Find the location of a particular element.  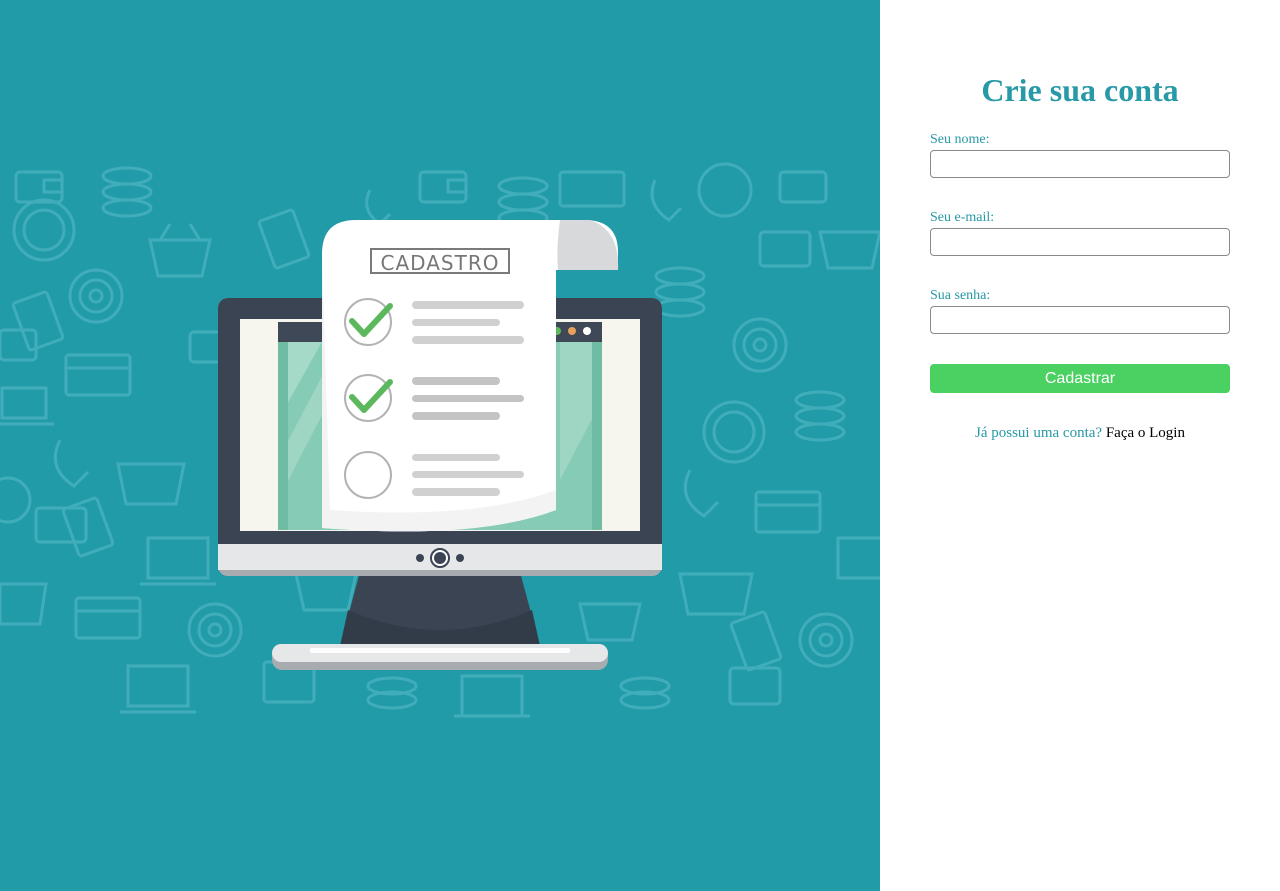

page-title: Crie sua conta is located at coordinates (1080, 90).